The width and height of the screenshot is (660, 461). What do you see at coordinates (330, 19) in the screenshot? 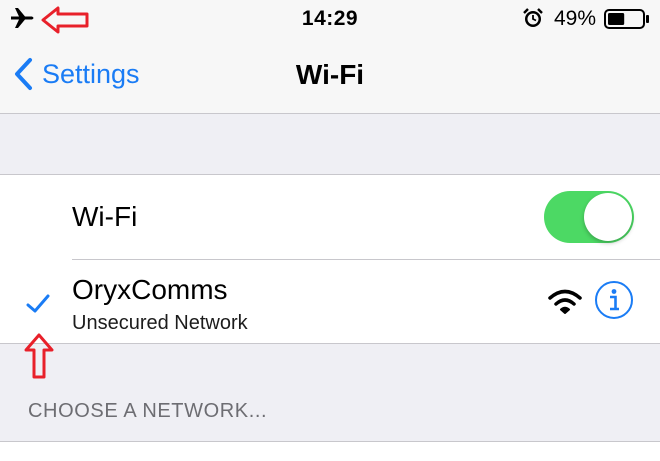
I see `status-bar: 14:29 49%` at bounding box center [330, 19].